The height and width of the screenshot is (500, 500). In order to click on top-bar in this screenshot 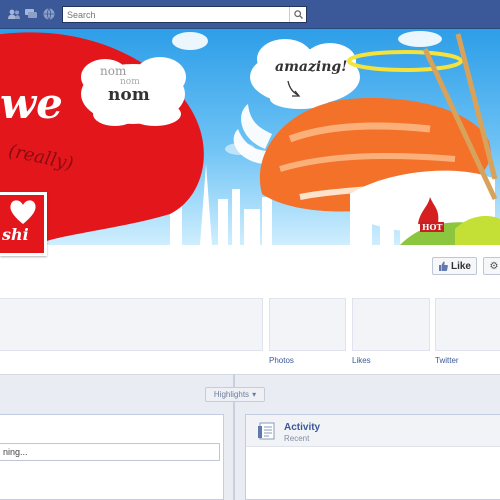, I will do `click(250, 14)`.